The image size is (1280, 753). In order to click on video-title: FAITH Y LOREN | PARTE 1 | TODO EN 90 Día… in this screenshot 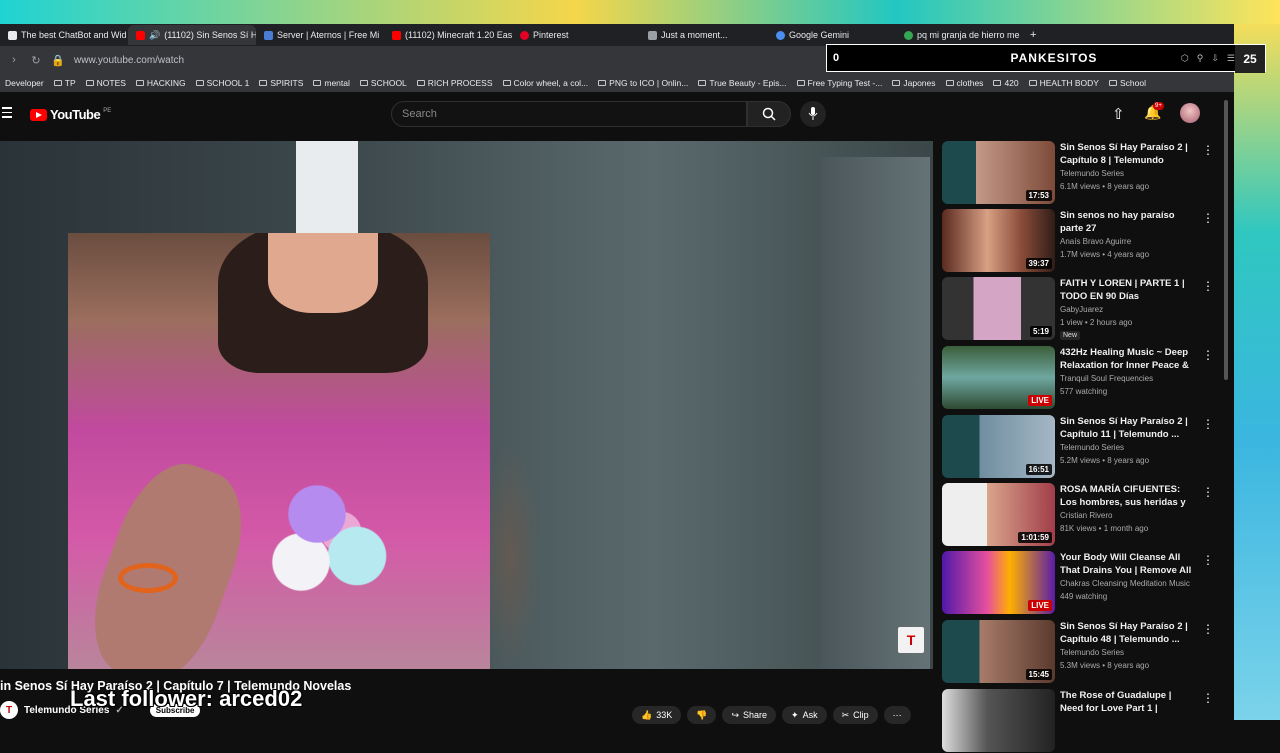, I will do `click(1128, 290)`.